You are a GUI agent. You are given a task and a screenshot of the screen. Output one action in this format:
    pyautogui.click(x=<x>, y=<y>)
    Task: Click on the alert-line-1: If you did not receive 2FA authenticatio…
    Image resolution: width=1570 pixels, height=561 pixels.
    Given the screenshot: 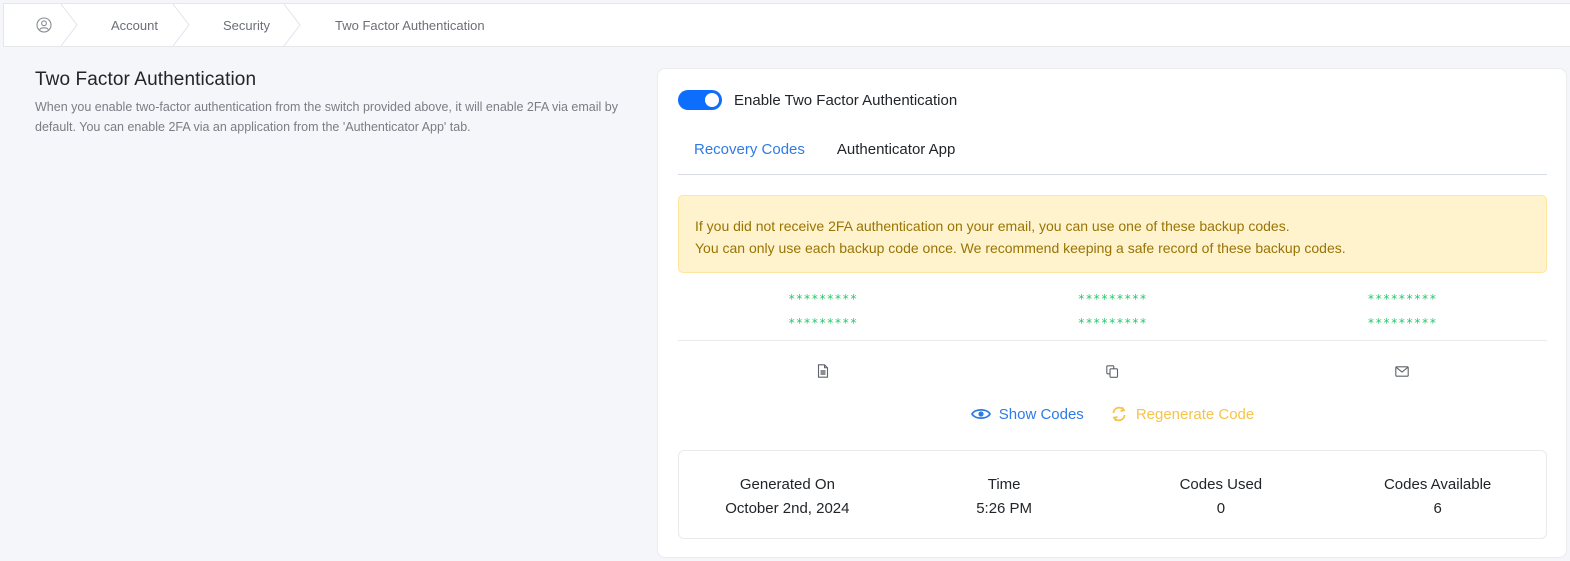 What is the action you would take?
    pyautogui.click(x=992, y=226)
    